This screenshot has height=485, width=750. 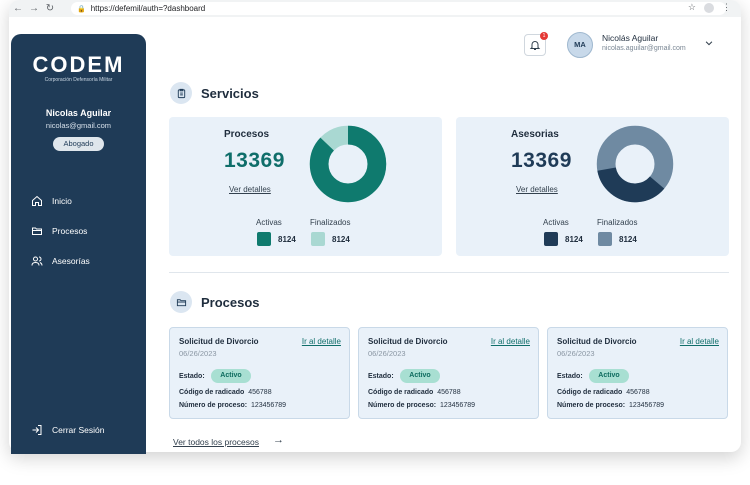 I want to click on header-user-name: Nicolás Aguilar, so click(x=630, y=38).